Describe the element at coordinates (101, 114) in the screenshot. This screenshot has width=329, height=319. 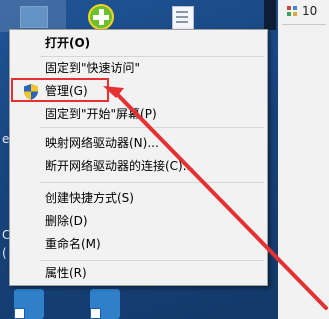
I see `menu-item-label: 固定到"开始"屏幕(P)` at that location.